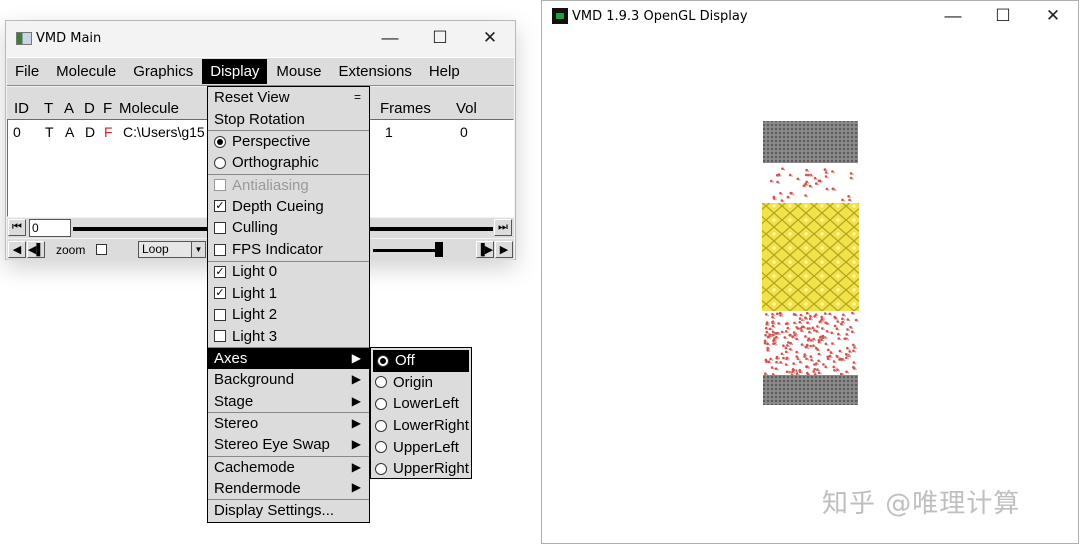  Describe the element at coordinates (27, 71) in the screenshot. I see `menu-file: File` at that location.